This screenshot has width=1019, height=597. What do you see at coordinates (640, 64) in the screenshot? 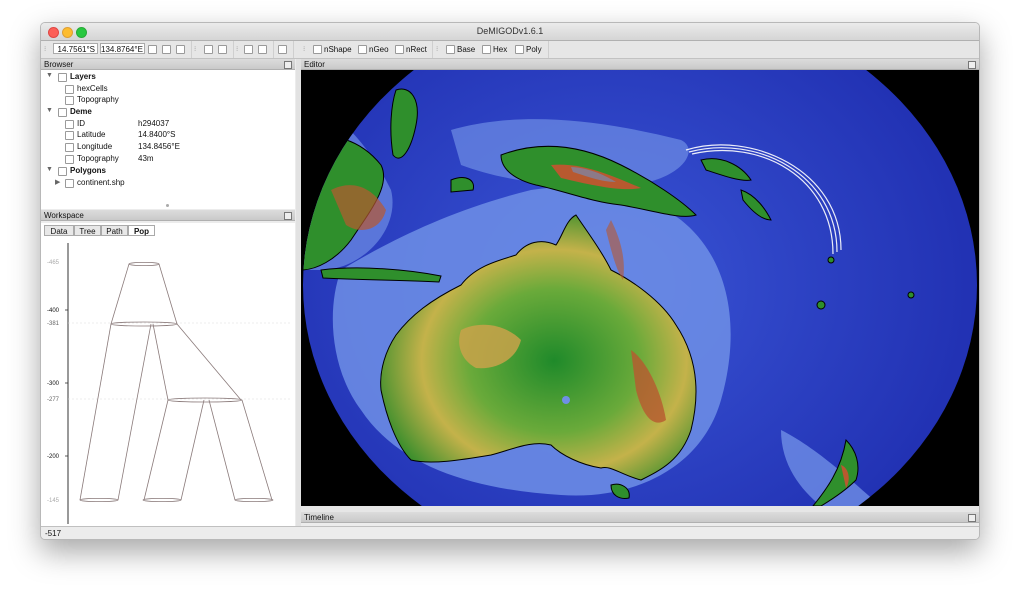
I see `editor-panel-header: Editor` at bounding box center [640, 64].